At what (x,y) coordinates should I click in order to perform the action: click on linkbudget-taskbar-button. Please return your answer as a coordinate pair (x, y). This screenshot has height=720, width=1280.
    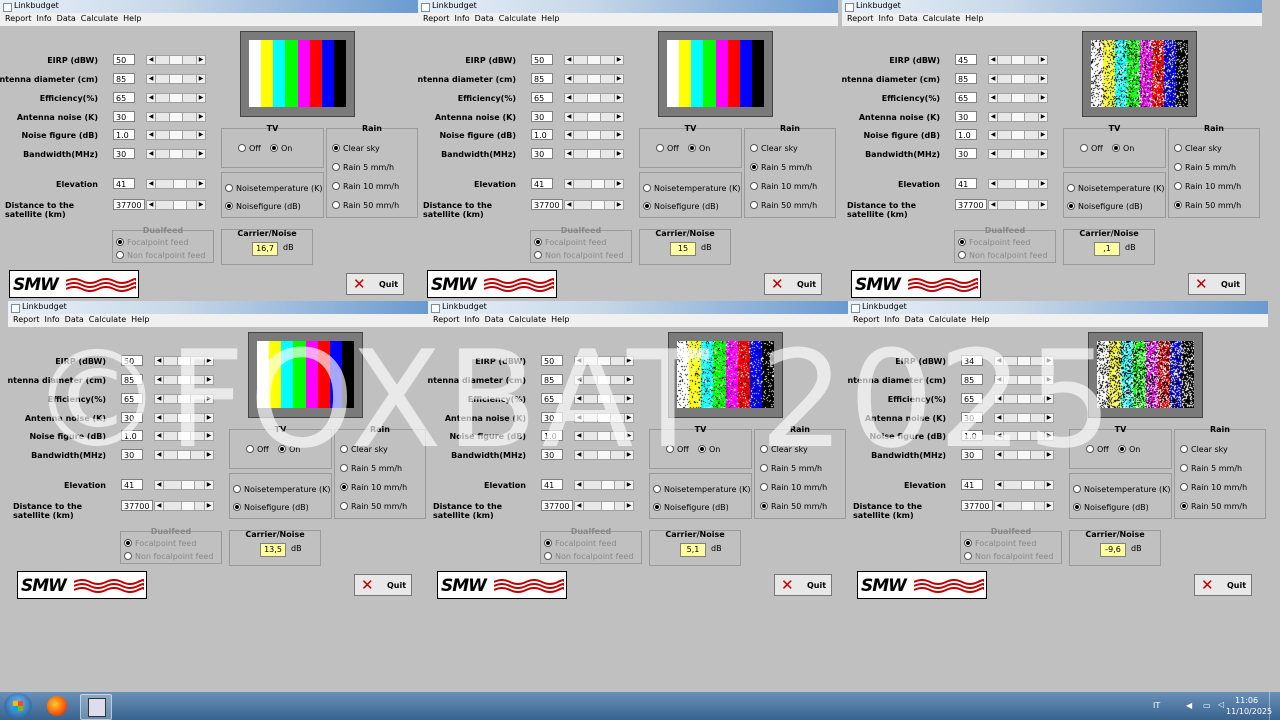
    Looking at the image, I should click on (96, 707).